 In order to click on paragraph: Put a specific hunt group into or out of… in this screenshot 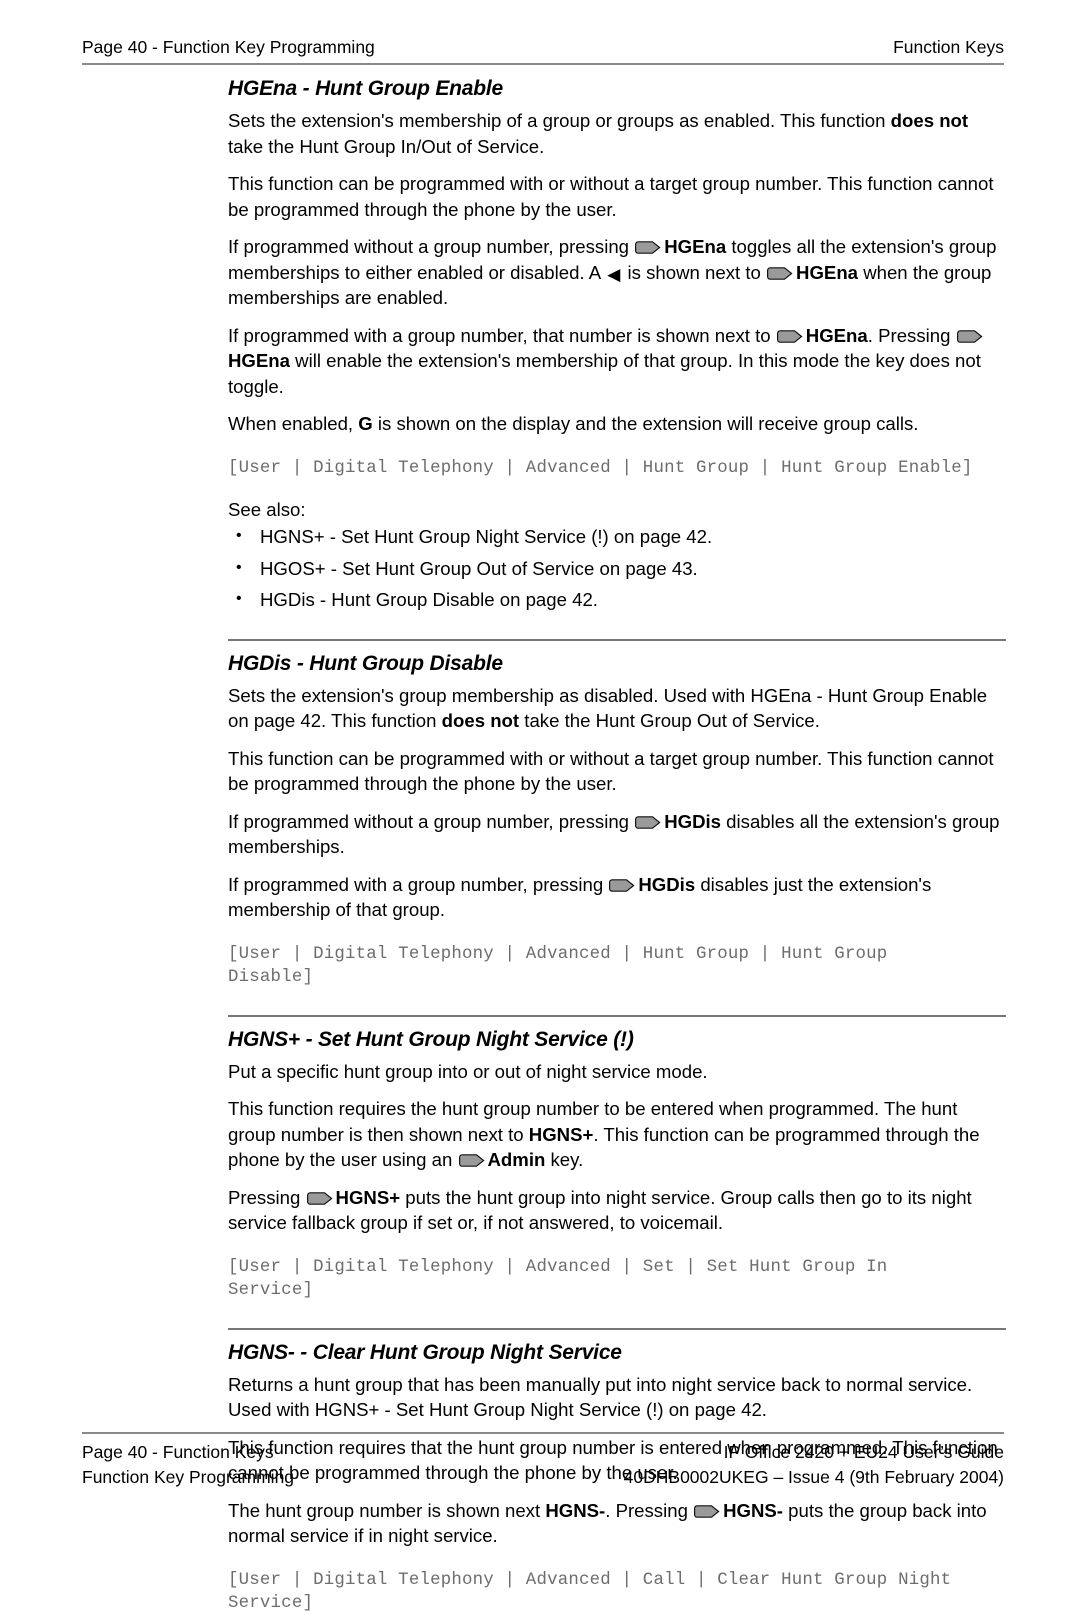, I will do `click(468, 1071)`.